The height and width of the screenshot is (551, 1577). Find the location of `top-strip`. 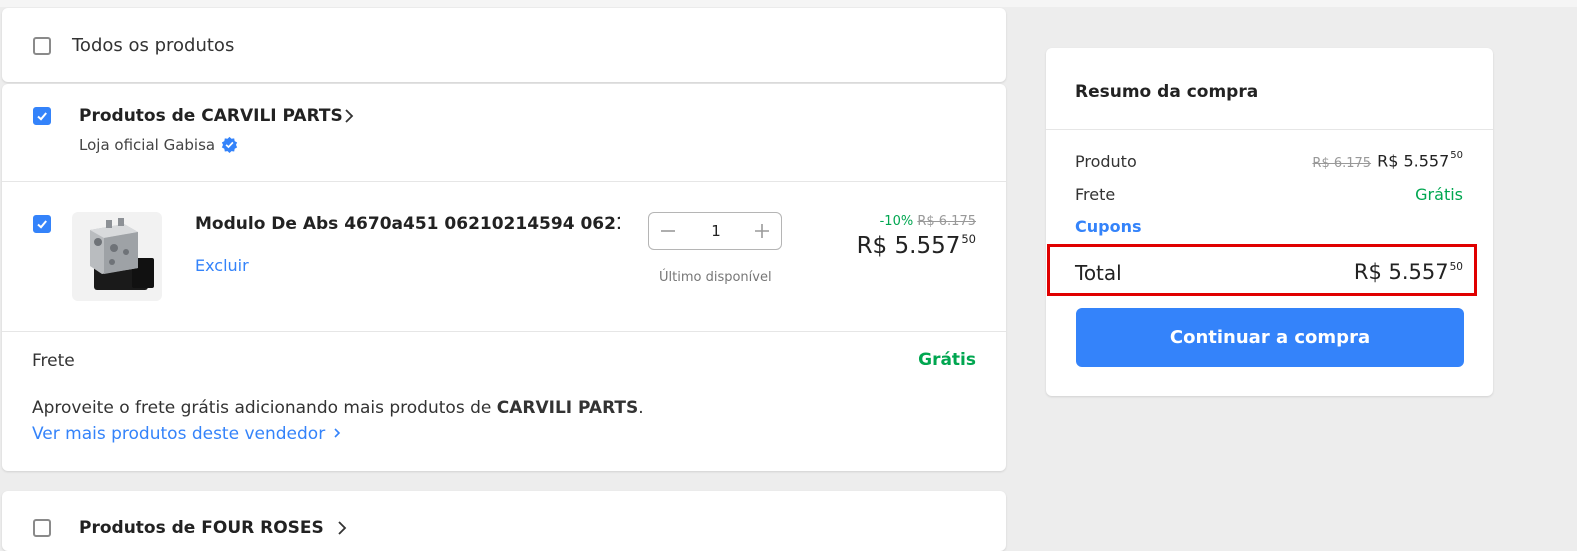

top-strip is located at coordinates (788, 3).